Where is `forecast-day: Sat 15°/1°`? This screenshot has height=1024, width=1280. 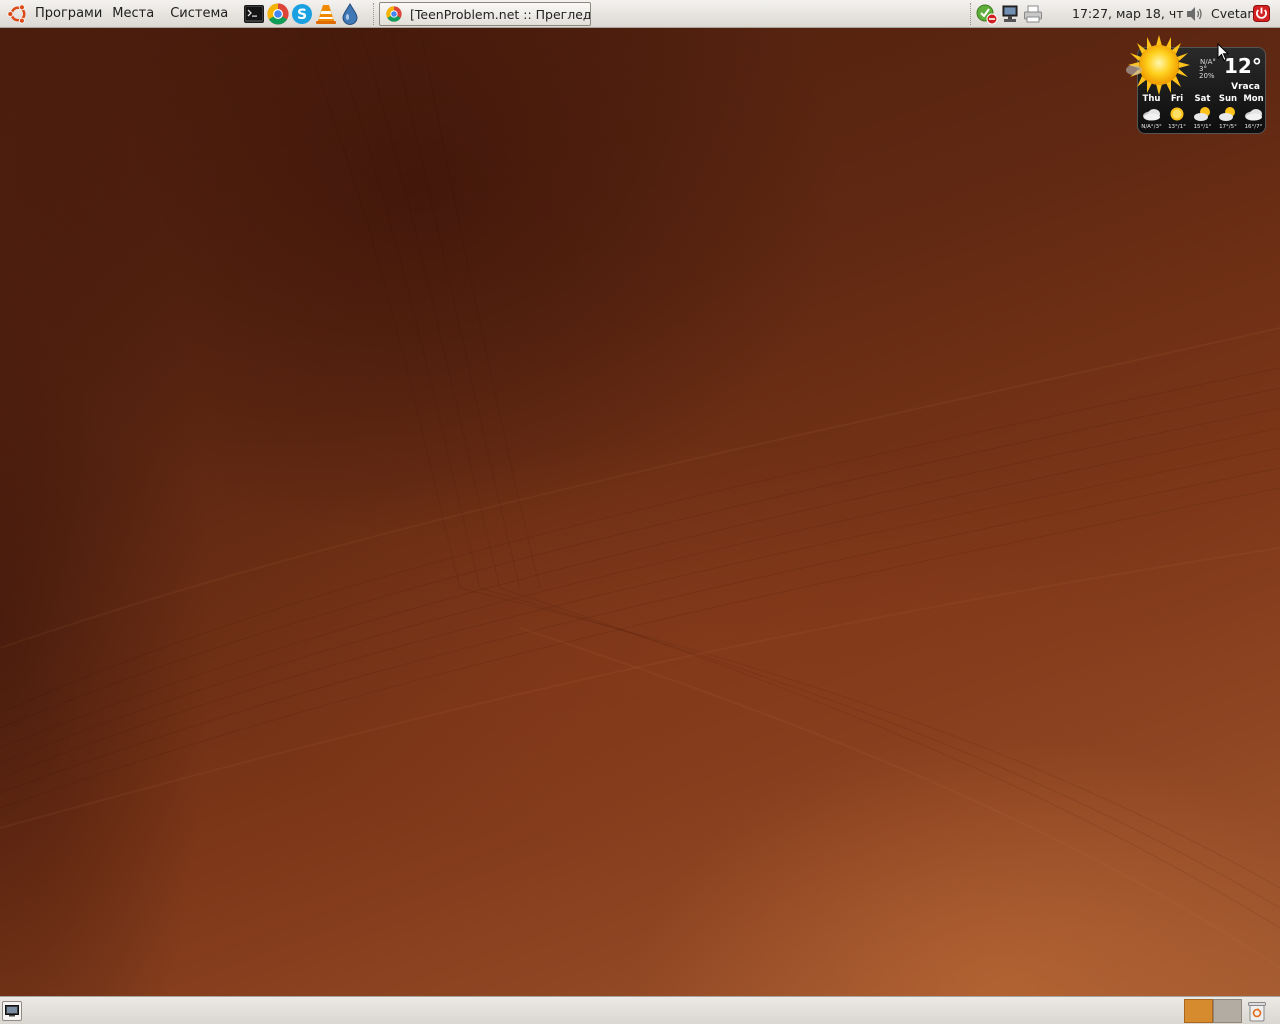 forecast-day: Sat 15°/1° is located at coordinates (1202, 112).